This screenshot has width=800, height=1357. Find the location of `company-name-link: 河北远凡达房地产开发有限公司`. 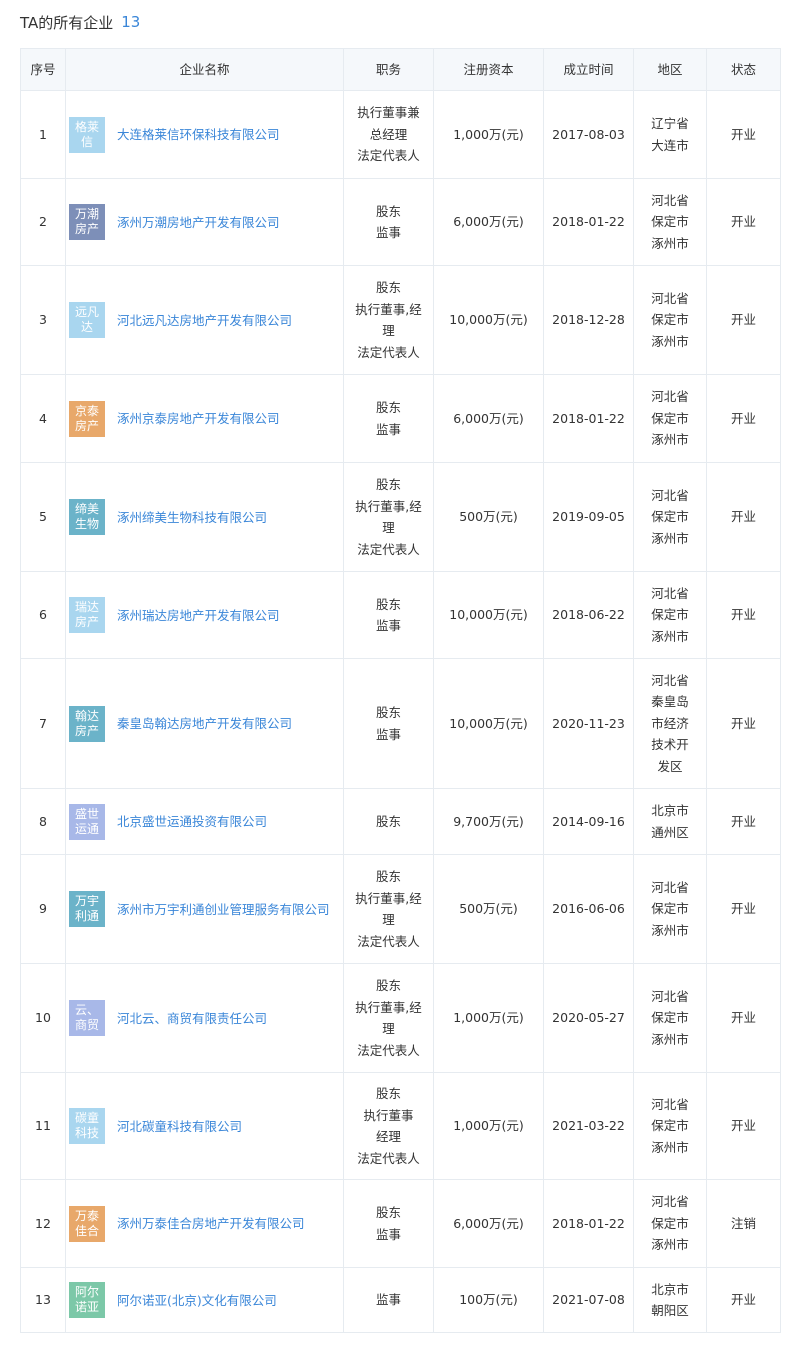

company-name-link: 河北远凡达房地产开发有限公司 is located at coordinates (204, 320).